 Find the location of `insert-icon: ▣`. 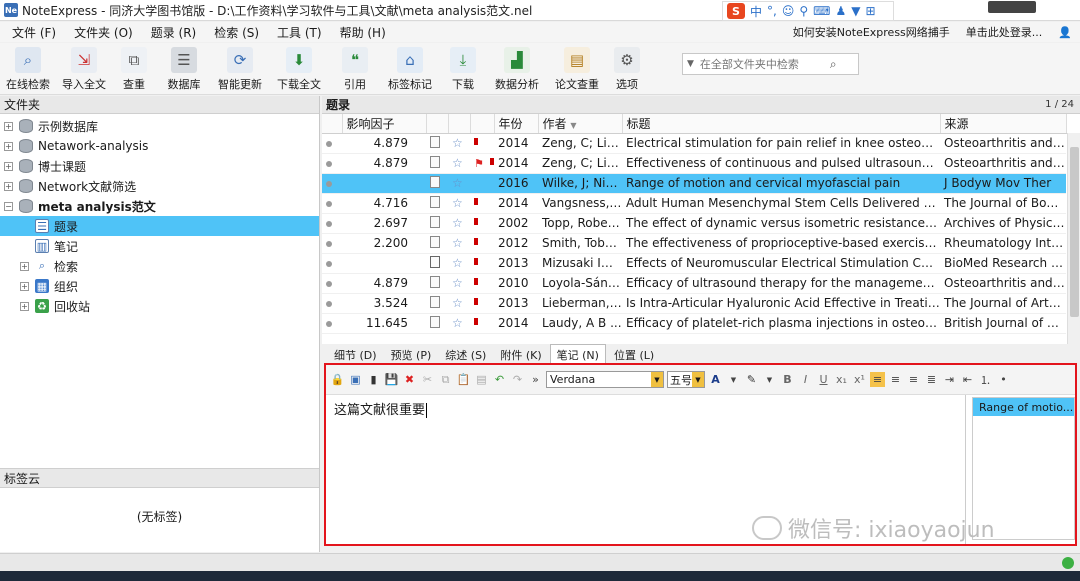

insert-icon: ▣ is located at coordinates (355, 379).